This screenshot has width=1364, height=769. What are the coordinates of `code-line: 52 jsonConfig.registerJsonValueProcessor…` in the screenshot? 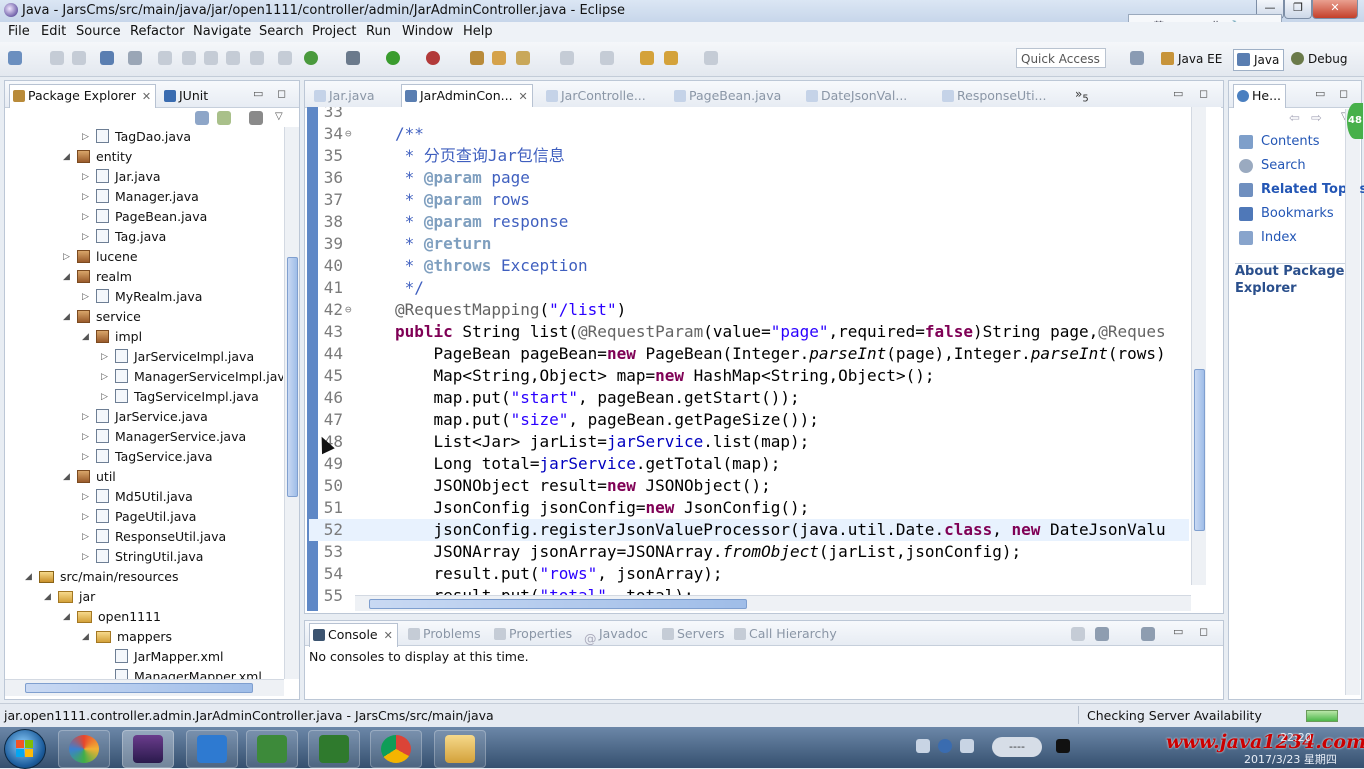 It's located at (749, 530).